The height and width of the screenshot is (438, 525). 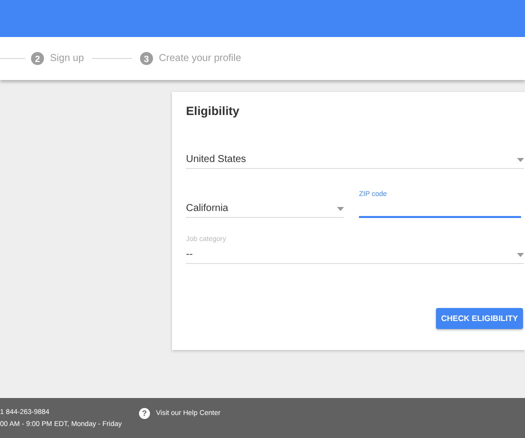 I want to click on check-eligibility-button: CHECK ELIGIBILITY, so click(x=479, y=318).